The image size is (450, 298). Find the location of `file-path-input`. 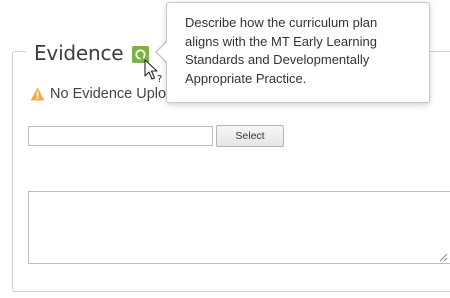

file-path-input is located at coordinates (120, 136).